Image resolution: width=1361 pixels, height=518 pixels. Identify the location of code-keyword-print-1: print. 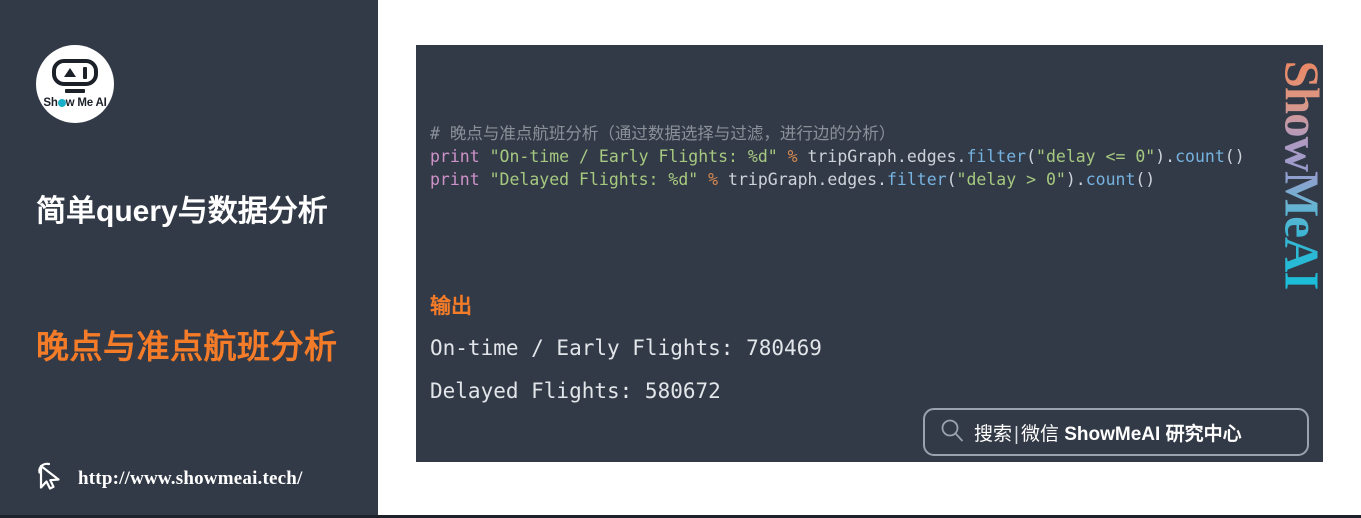
(455, 156).